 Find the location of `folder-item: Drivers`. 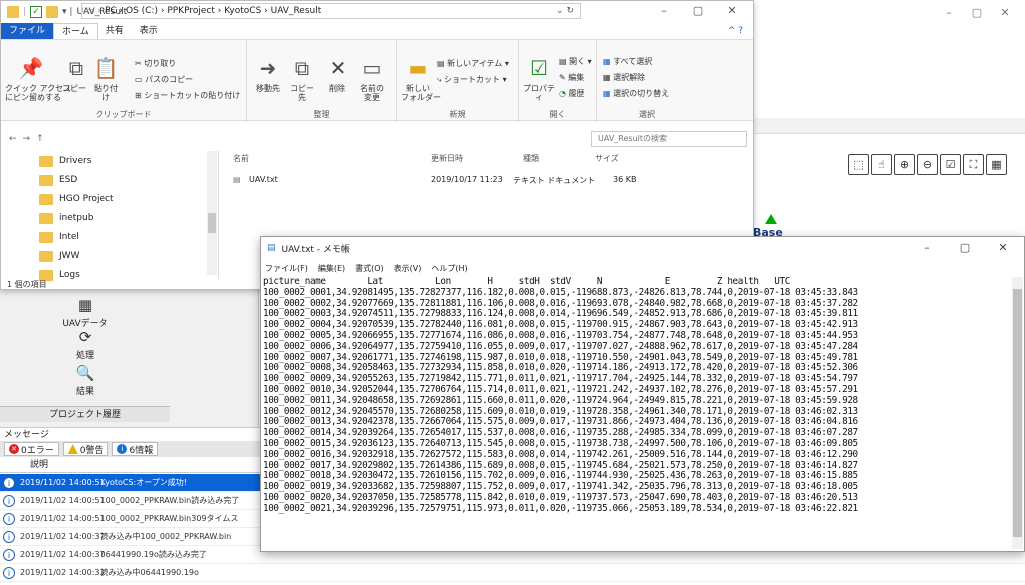

folder-item: Drivers is located at coordinates (65, 161).